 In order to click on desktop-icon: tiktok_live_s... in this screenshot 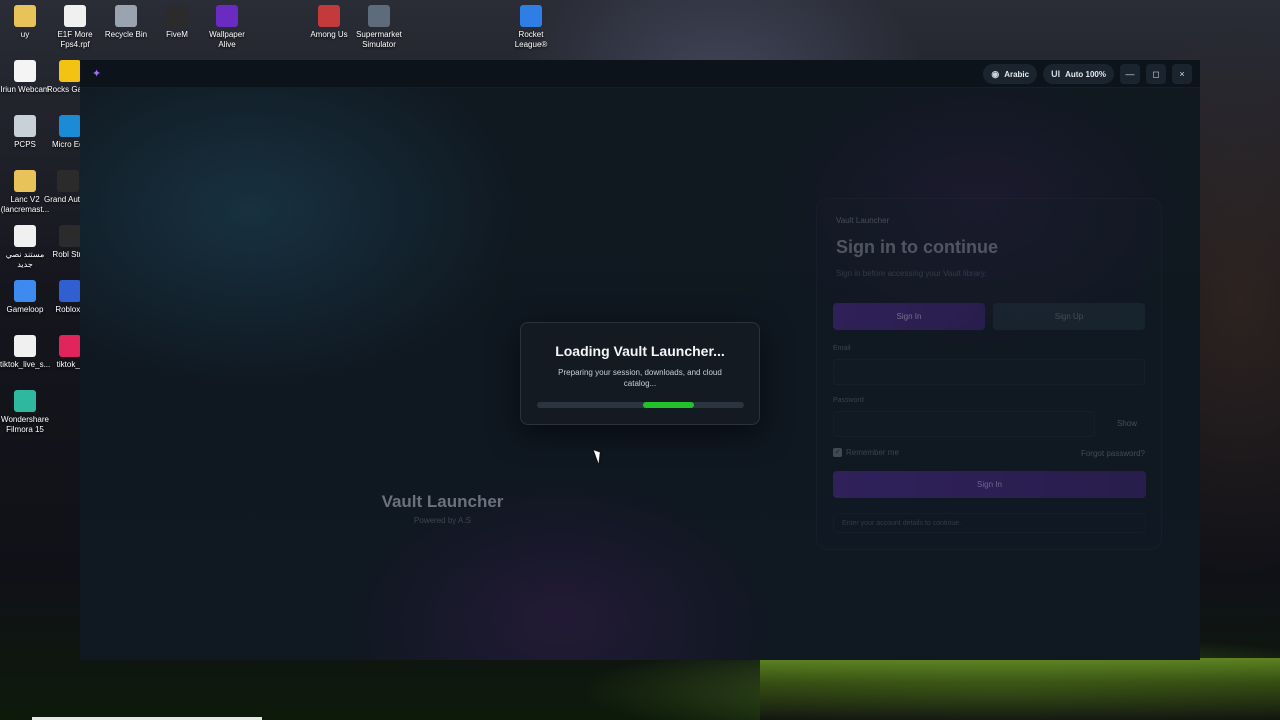, I will do `click(25, 352)`.